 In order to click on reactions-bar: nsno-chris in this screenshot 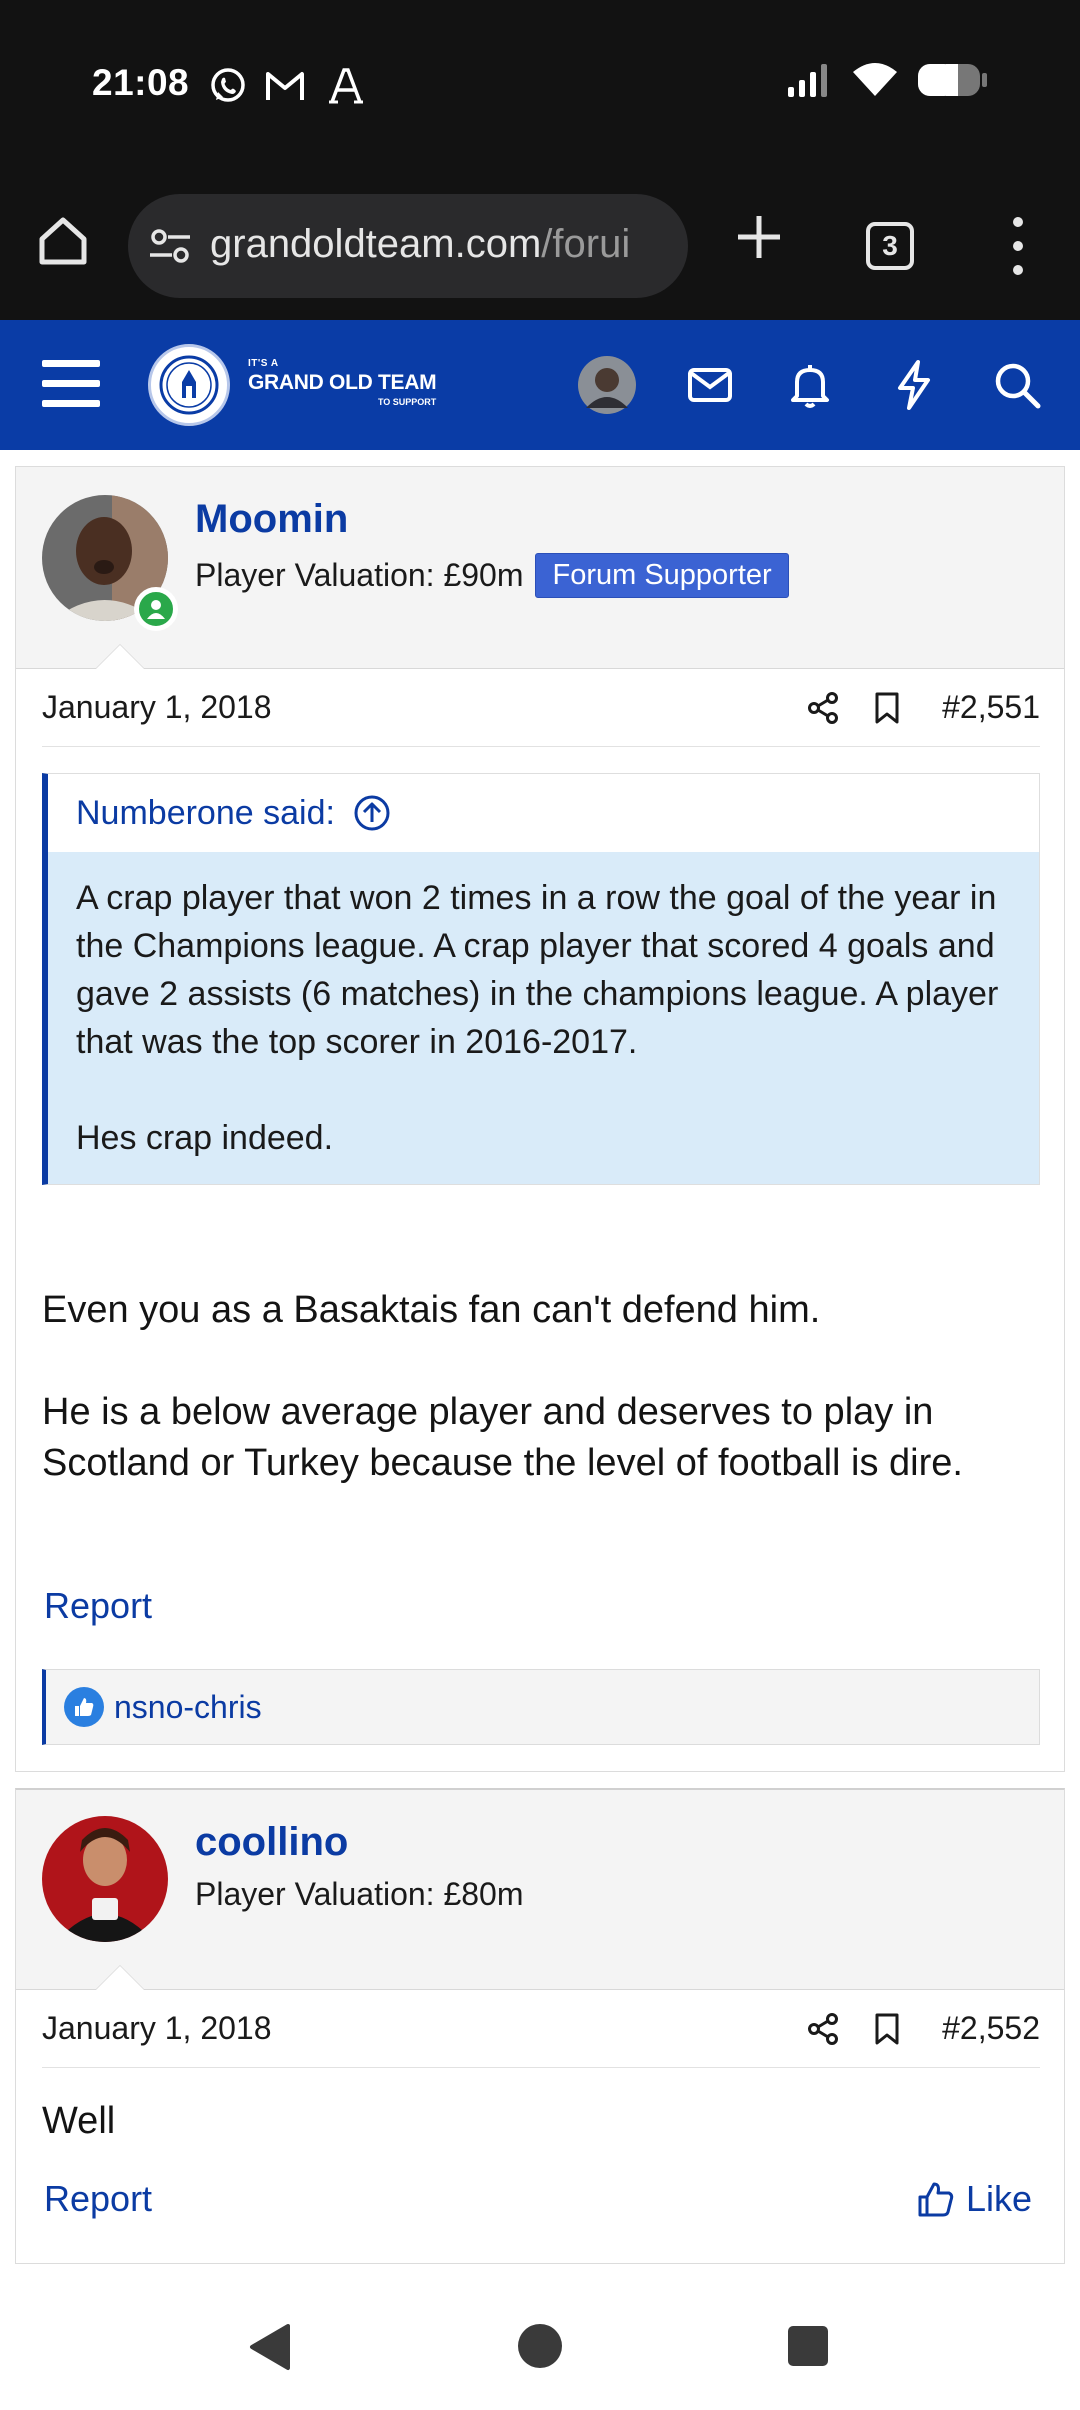, I will do `click(541, 1707)`.